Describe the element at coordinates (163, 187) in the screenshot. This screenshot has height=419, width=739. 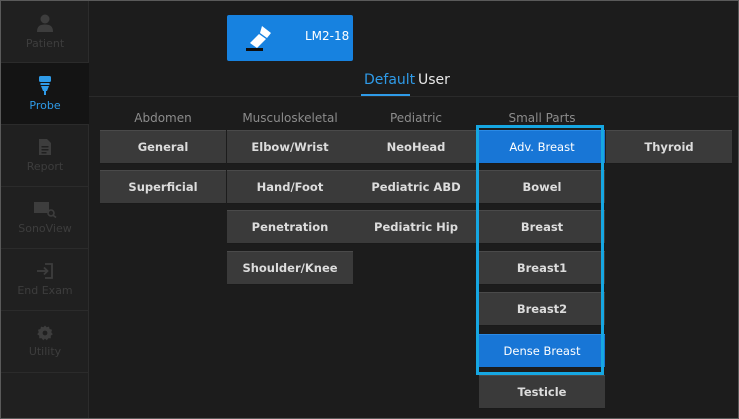
I see `preset-button: Superficial` at that location.